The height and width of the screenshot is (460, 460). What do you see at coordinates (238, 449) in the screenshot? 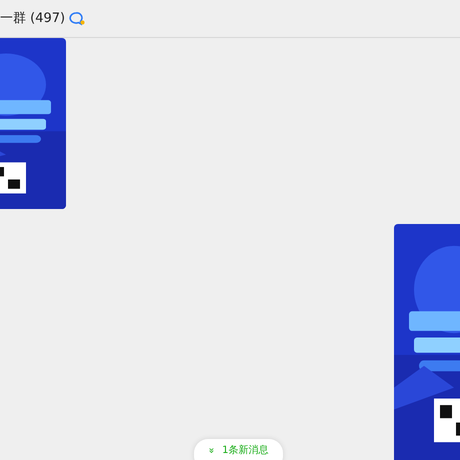
I see `new-messages-button: » 1条新消息` at bounding box center [238, 449].